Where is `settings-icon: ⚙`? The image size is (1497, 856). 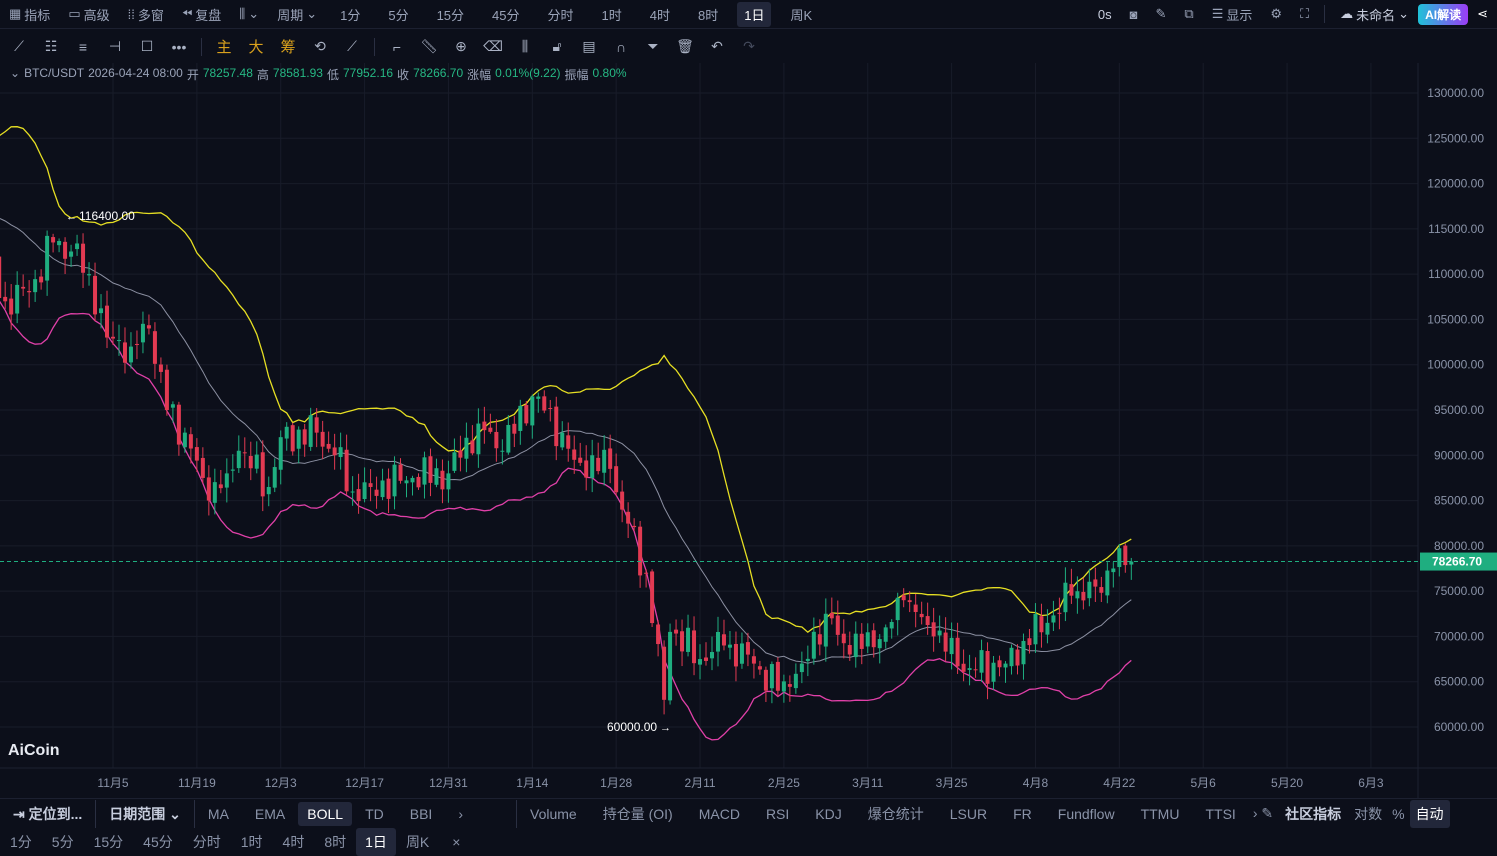 settings-icon: ⚙ is located at coordinates (1276, 14).